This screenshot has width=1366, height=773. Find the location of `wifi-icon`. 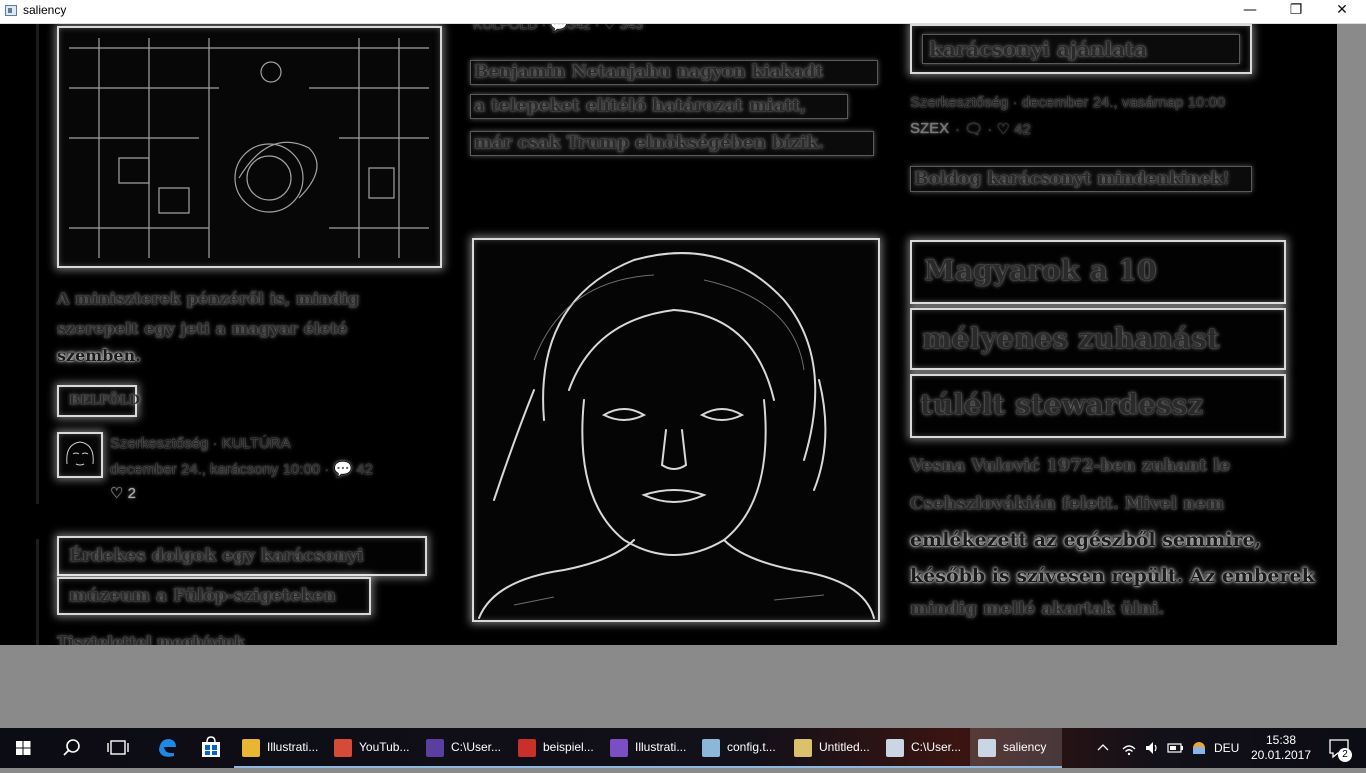

wifi-icon is located at coordinates (1129, 748).